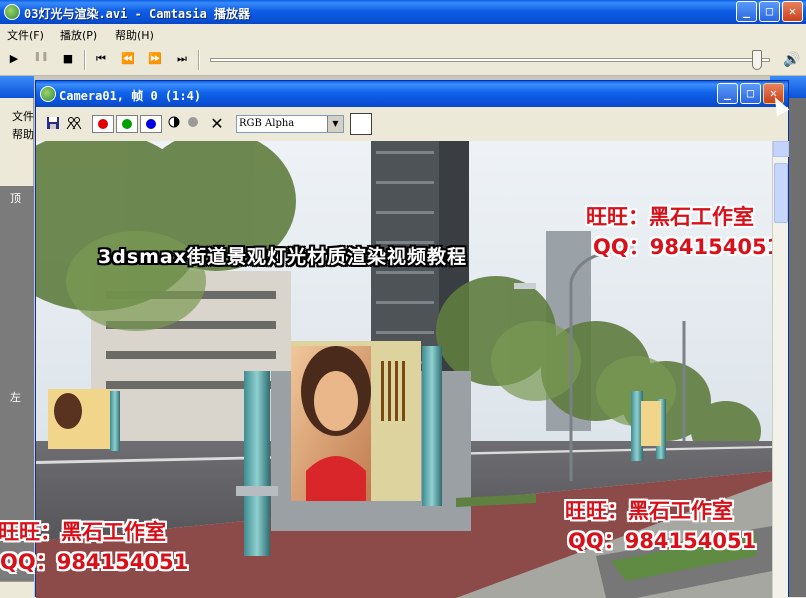 This screenshot has height=598, width=806. I want to click on render-headline: 3dsmax街道景观灯光材质渲染视频教程, so click(283, 257).